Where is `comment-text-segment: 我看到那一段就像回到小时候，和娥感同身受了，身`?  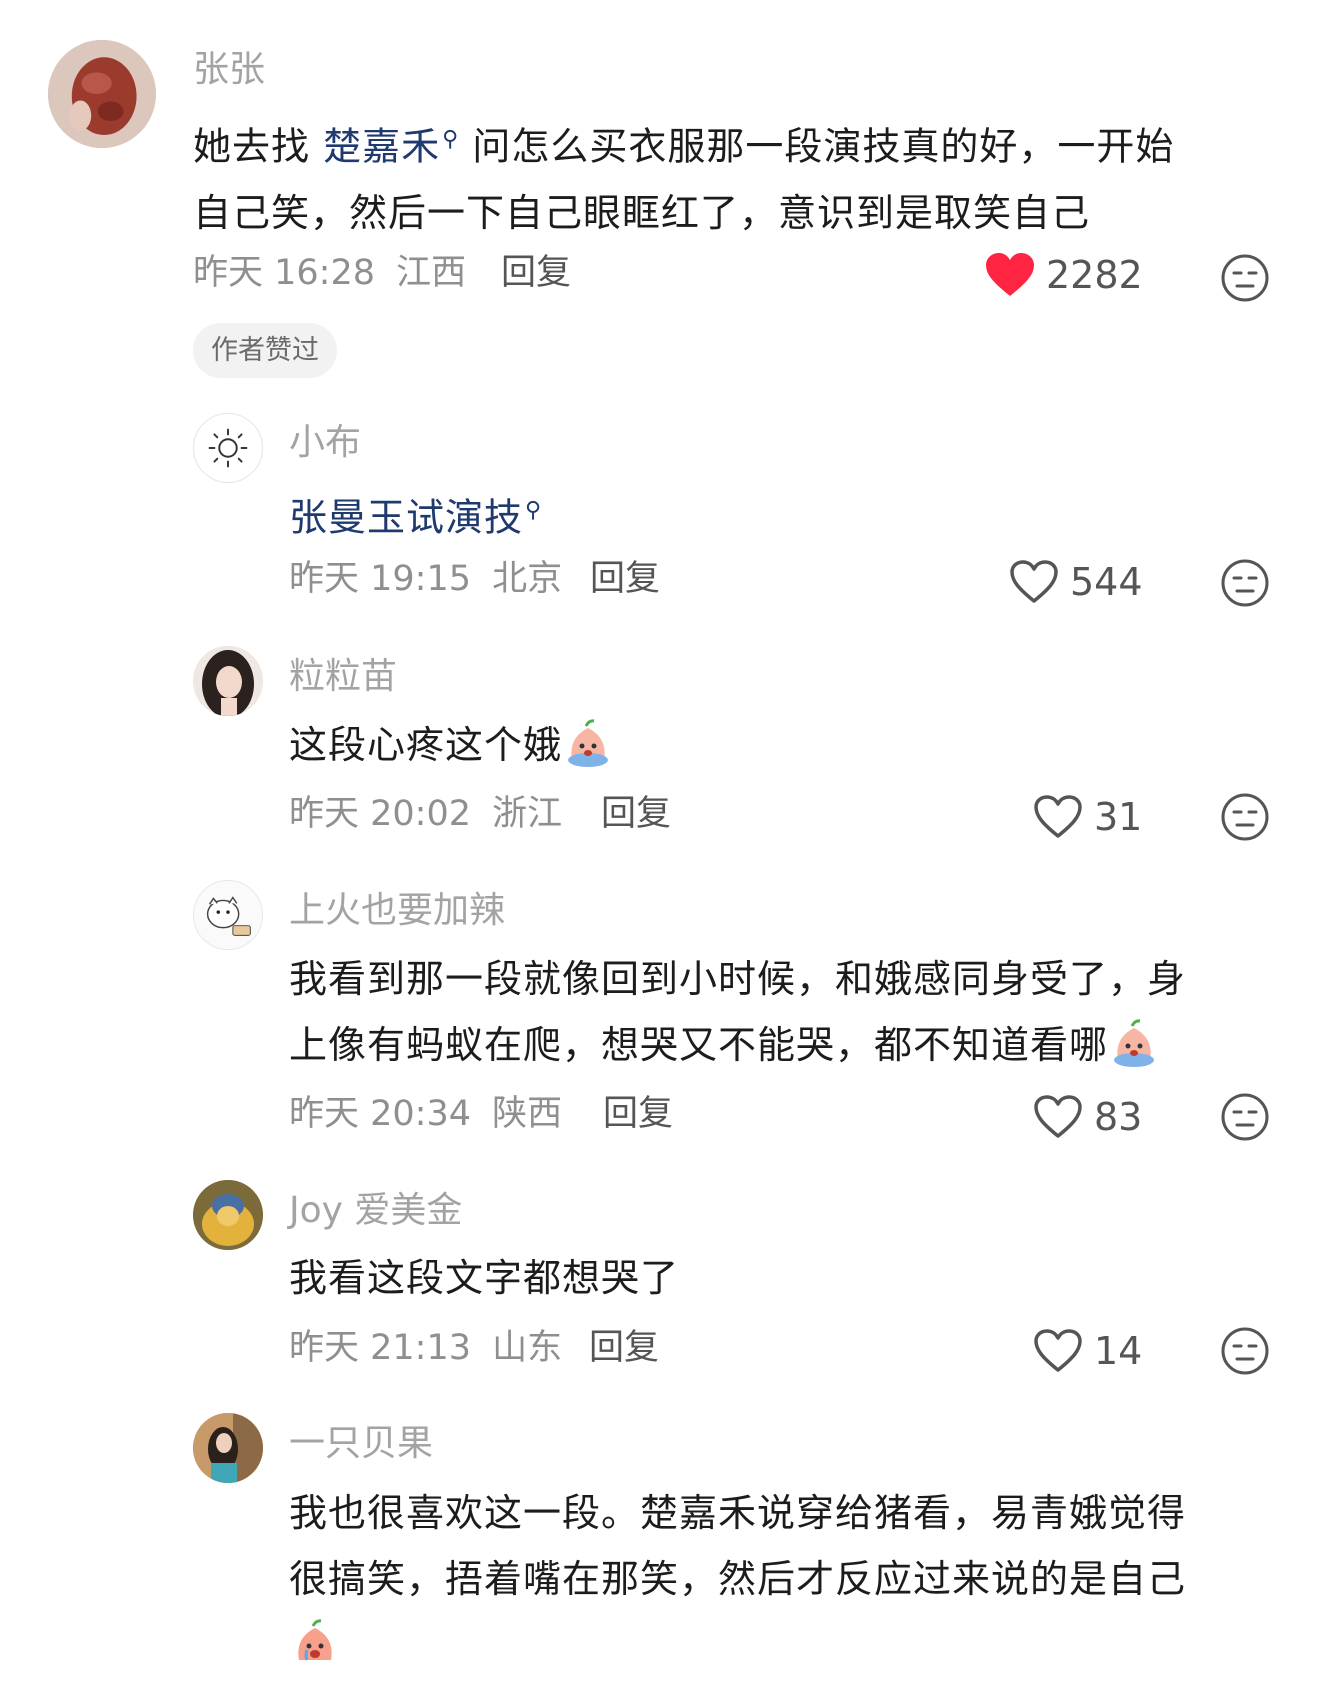 comment-text-segment: 我看到那一段就像回到小时候，和娥感同身受了，身 is located at coordinates (738, 979).